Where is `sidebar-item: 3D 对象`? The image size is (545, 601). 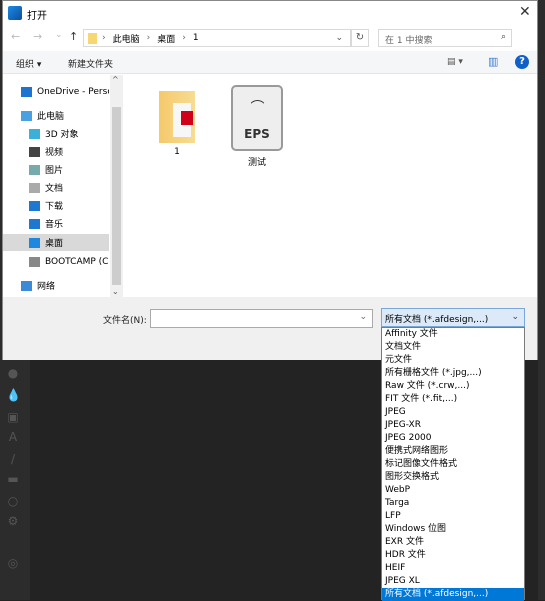 sidebar-item: 3D 对象 is located at coordinates (56, 133).